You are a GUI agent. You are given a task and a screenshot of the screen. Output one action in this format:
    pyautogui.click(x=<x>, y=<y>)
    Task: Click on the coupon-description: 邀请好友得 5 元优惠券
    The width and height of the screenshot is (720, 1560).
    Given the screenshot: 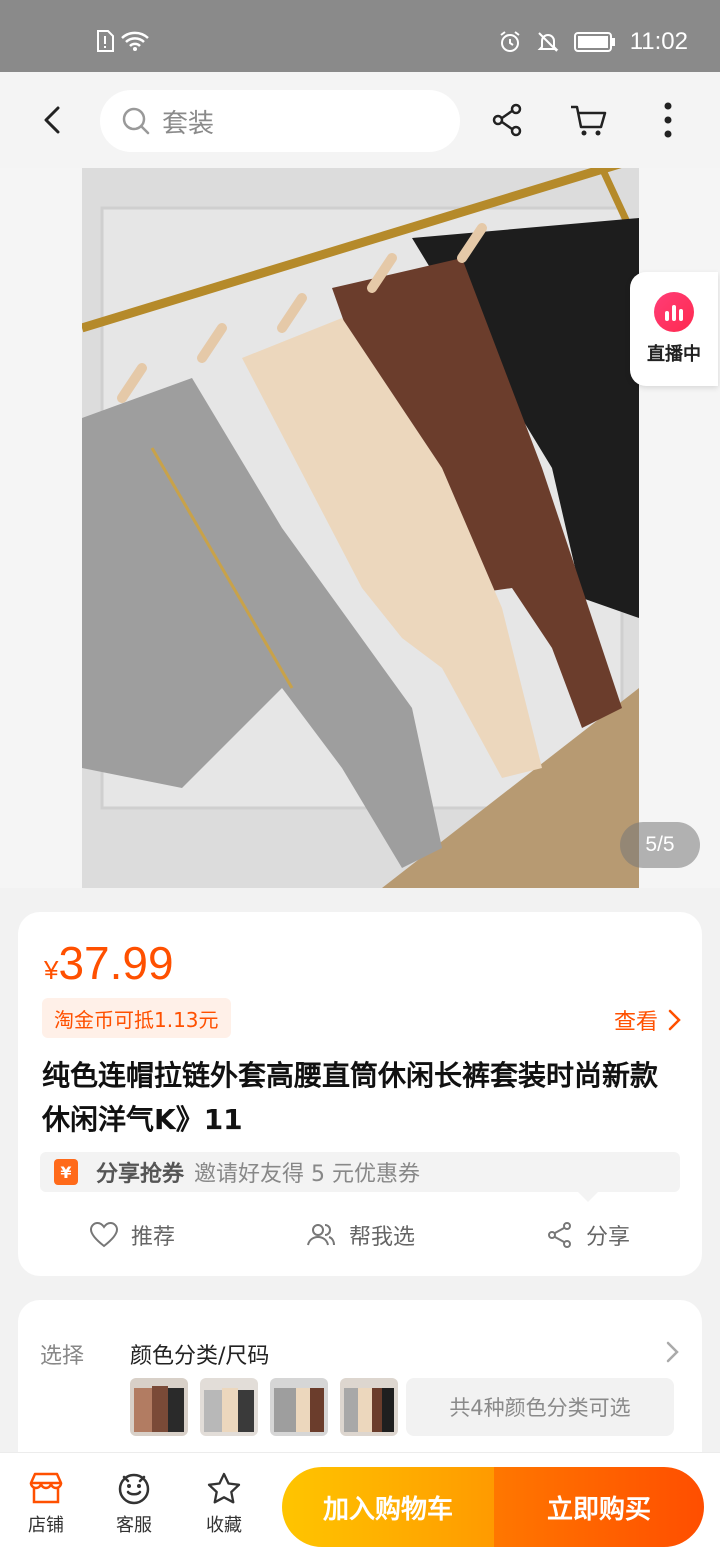 What is the action you would take?
    pyautogui.click(x=307, y=1174)
    